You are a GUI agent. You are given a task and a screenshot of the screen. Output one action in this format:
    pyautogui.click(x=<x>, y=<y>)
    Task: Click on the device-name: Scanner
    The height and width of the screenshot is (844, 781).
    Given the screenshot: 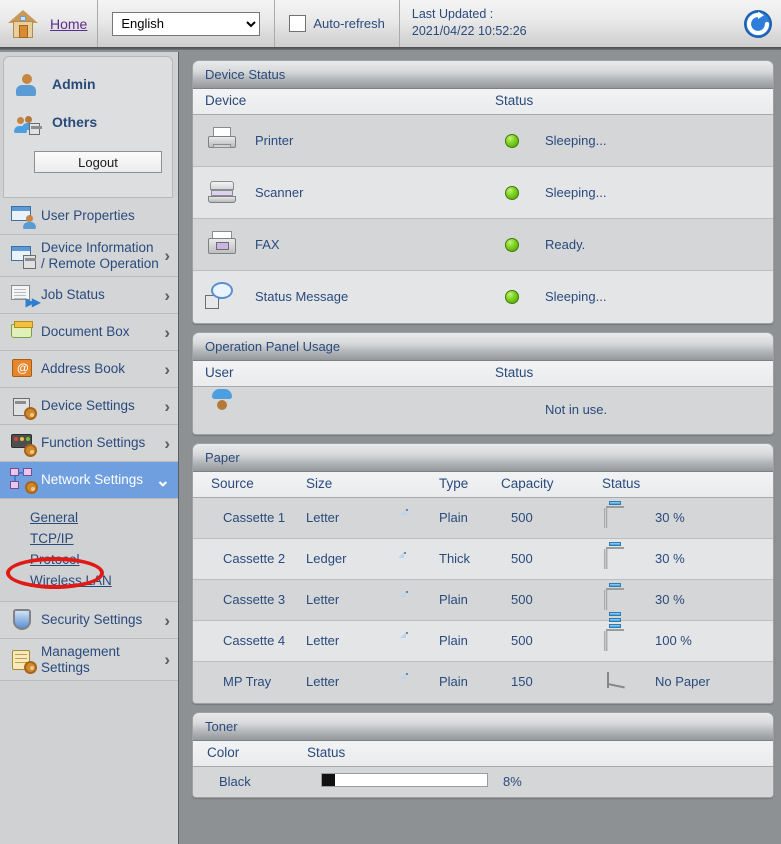 What is the action you would take?
    pyautogui.click(x=279, y=192)
    